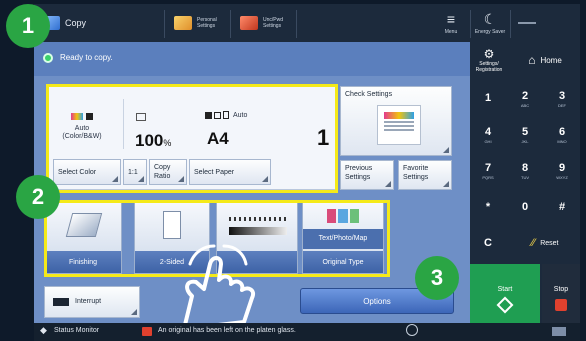 The image size is (586, 341). I want to click on finishing-icon, so click(84, 225).